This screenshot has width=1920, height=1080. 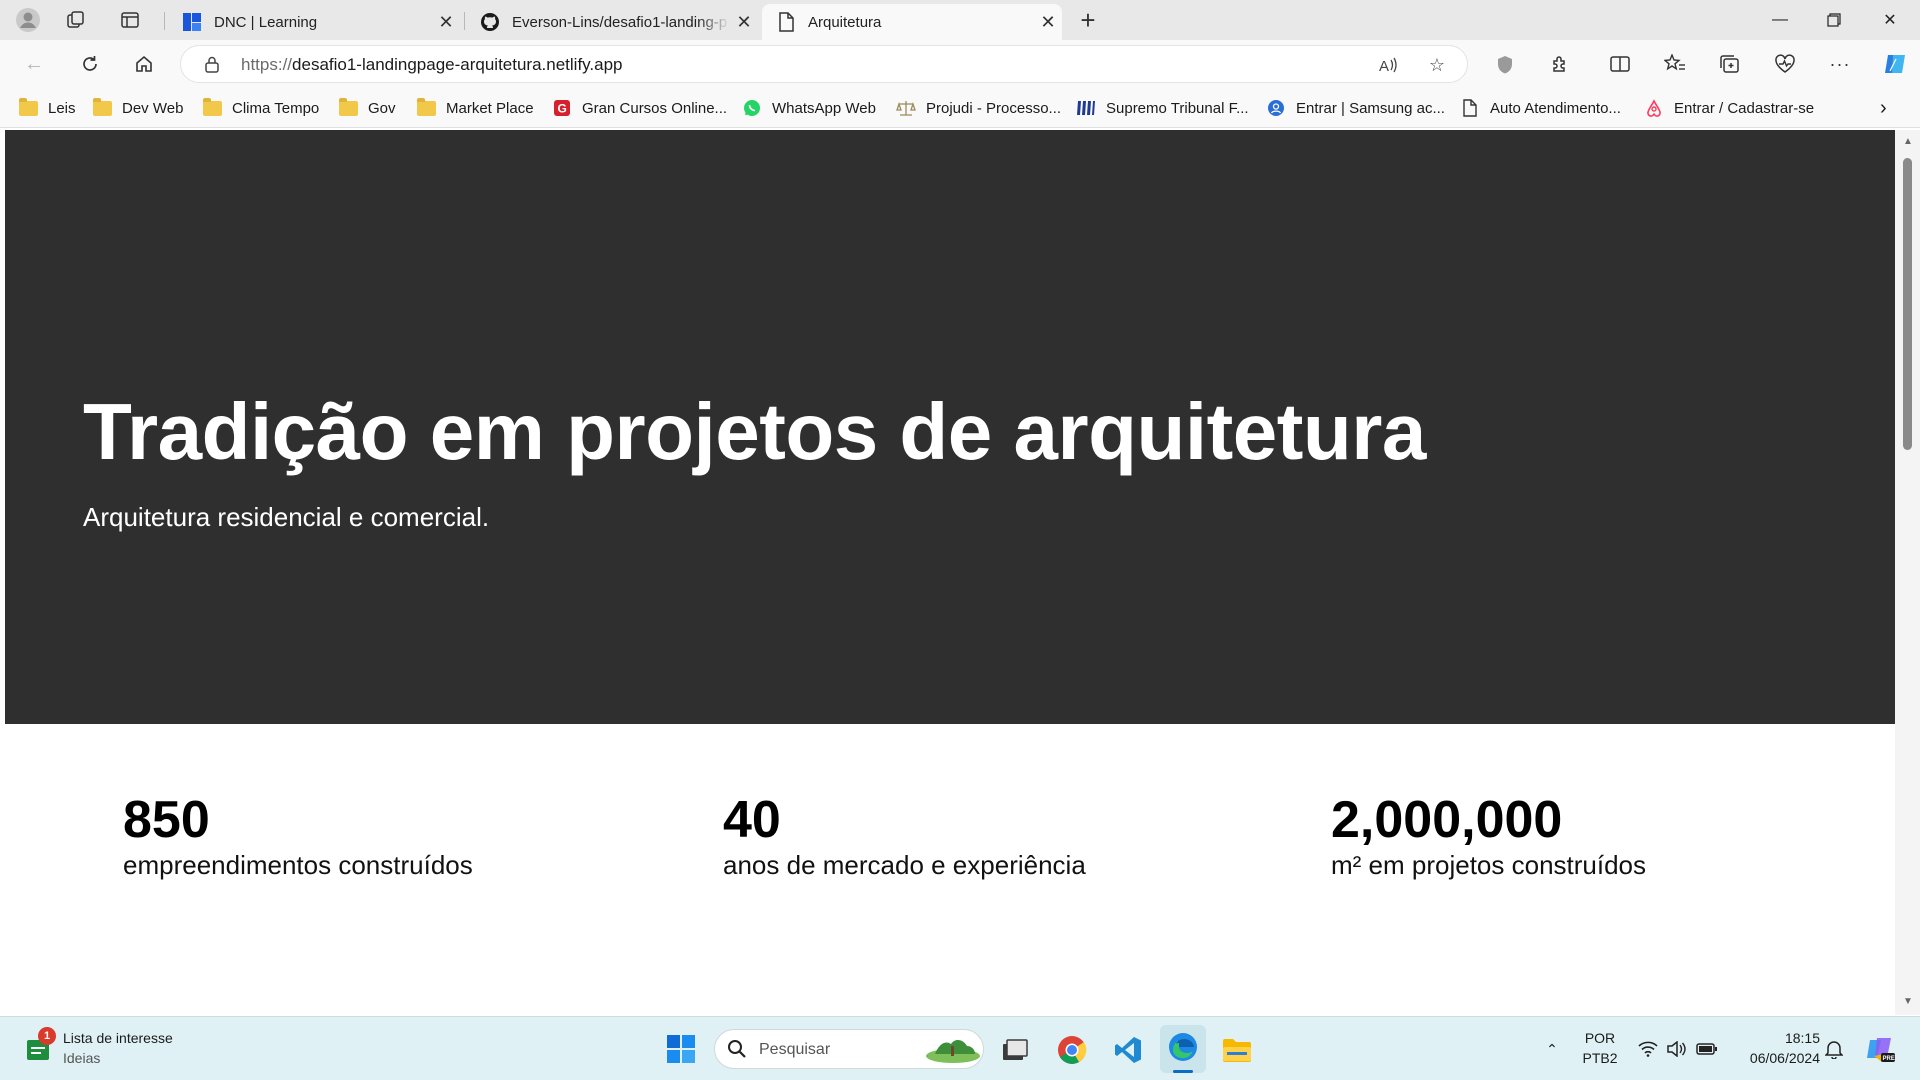 I want to click on minimize-button: —, so click(x=1780, y=20).